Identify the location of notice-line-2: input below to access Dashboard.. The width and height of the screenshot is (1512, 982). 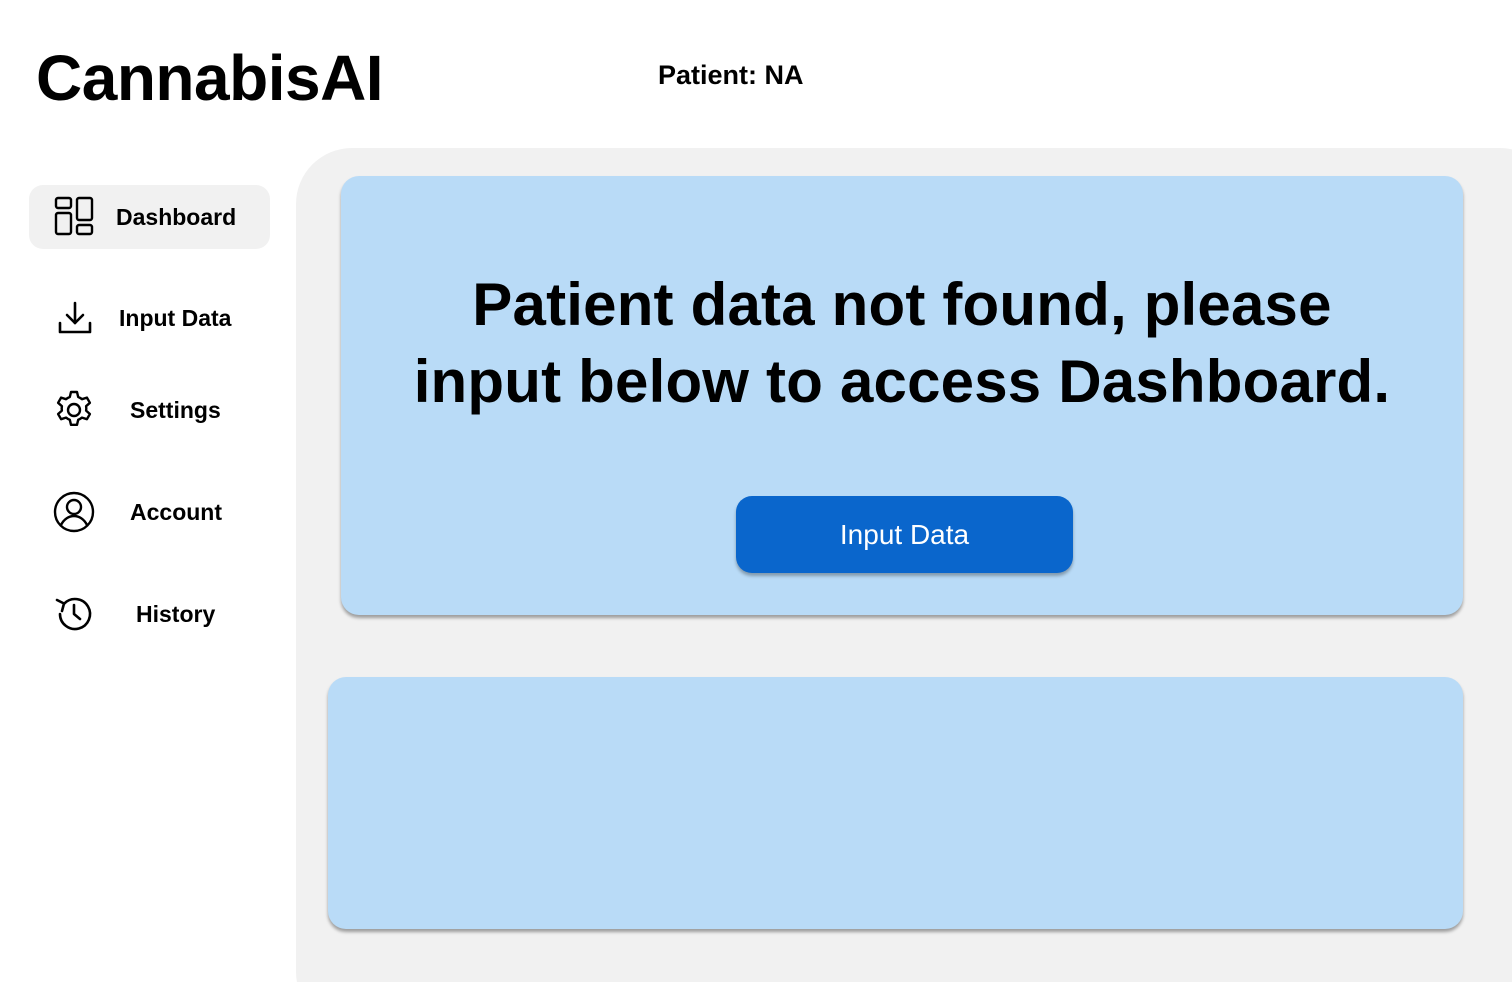
(902, 381).